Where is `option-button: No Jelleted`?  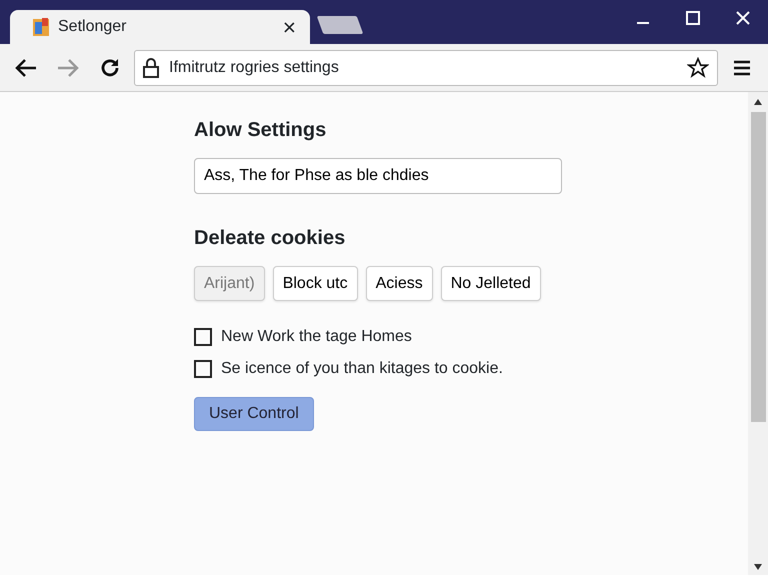
option-button: No Jelleted is located at coordinates (490, 283).